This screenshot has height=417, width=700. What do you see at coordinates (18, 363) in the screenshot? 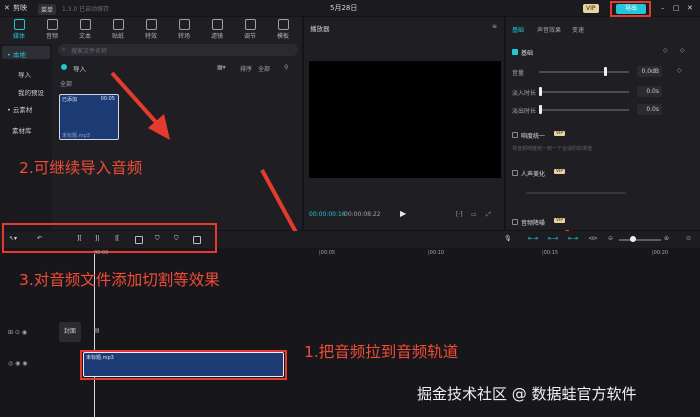
I see `audio-track-controls: ◎ ◉ ◉` at bounding box center [18, 363].